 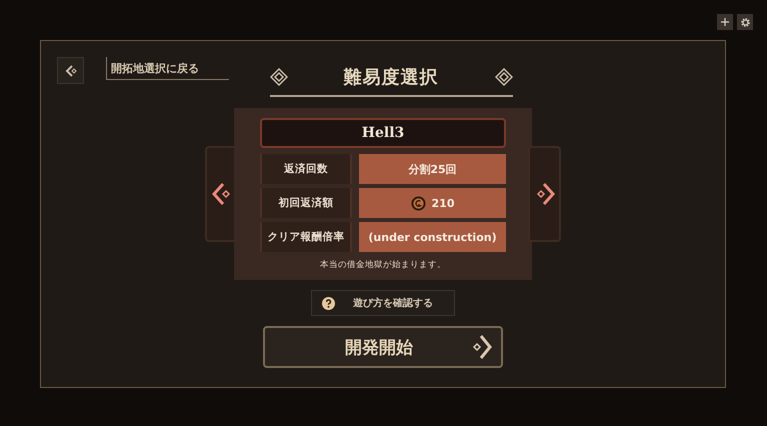 I want to click on row-value: (under construction), so click(x=432, y=237).